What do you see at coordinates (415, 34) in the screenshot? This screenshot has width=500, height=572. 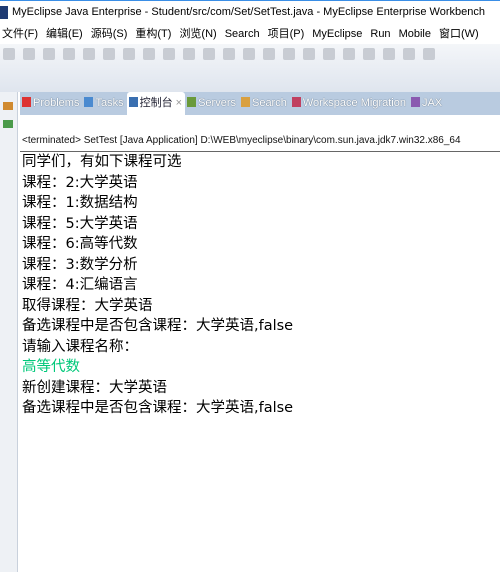 I see `menu-item: Mobile` at bounding box center [415, 34].